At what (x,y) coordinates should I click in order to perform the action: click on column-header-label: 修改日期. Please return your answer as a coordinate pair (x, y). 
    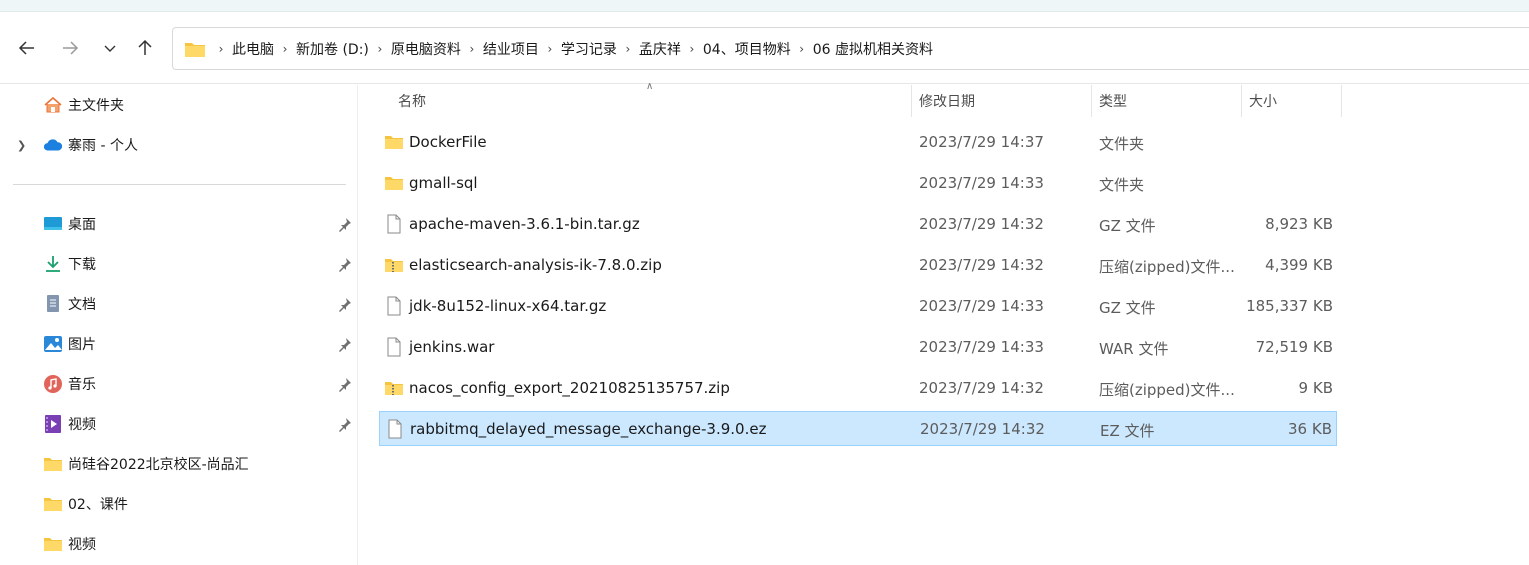
    Looking at the image, I should click on (947, 102).